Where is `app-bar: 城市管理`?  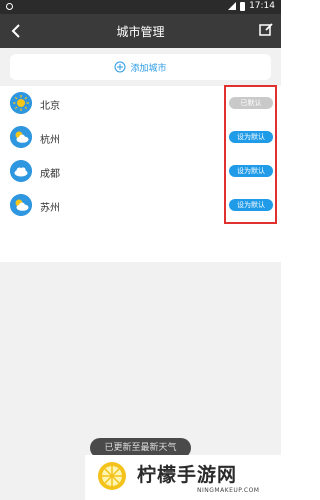 app-bar: 城市管理 is located at coordinates (140, 31).